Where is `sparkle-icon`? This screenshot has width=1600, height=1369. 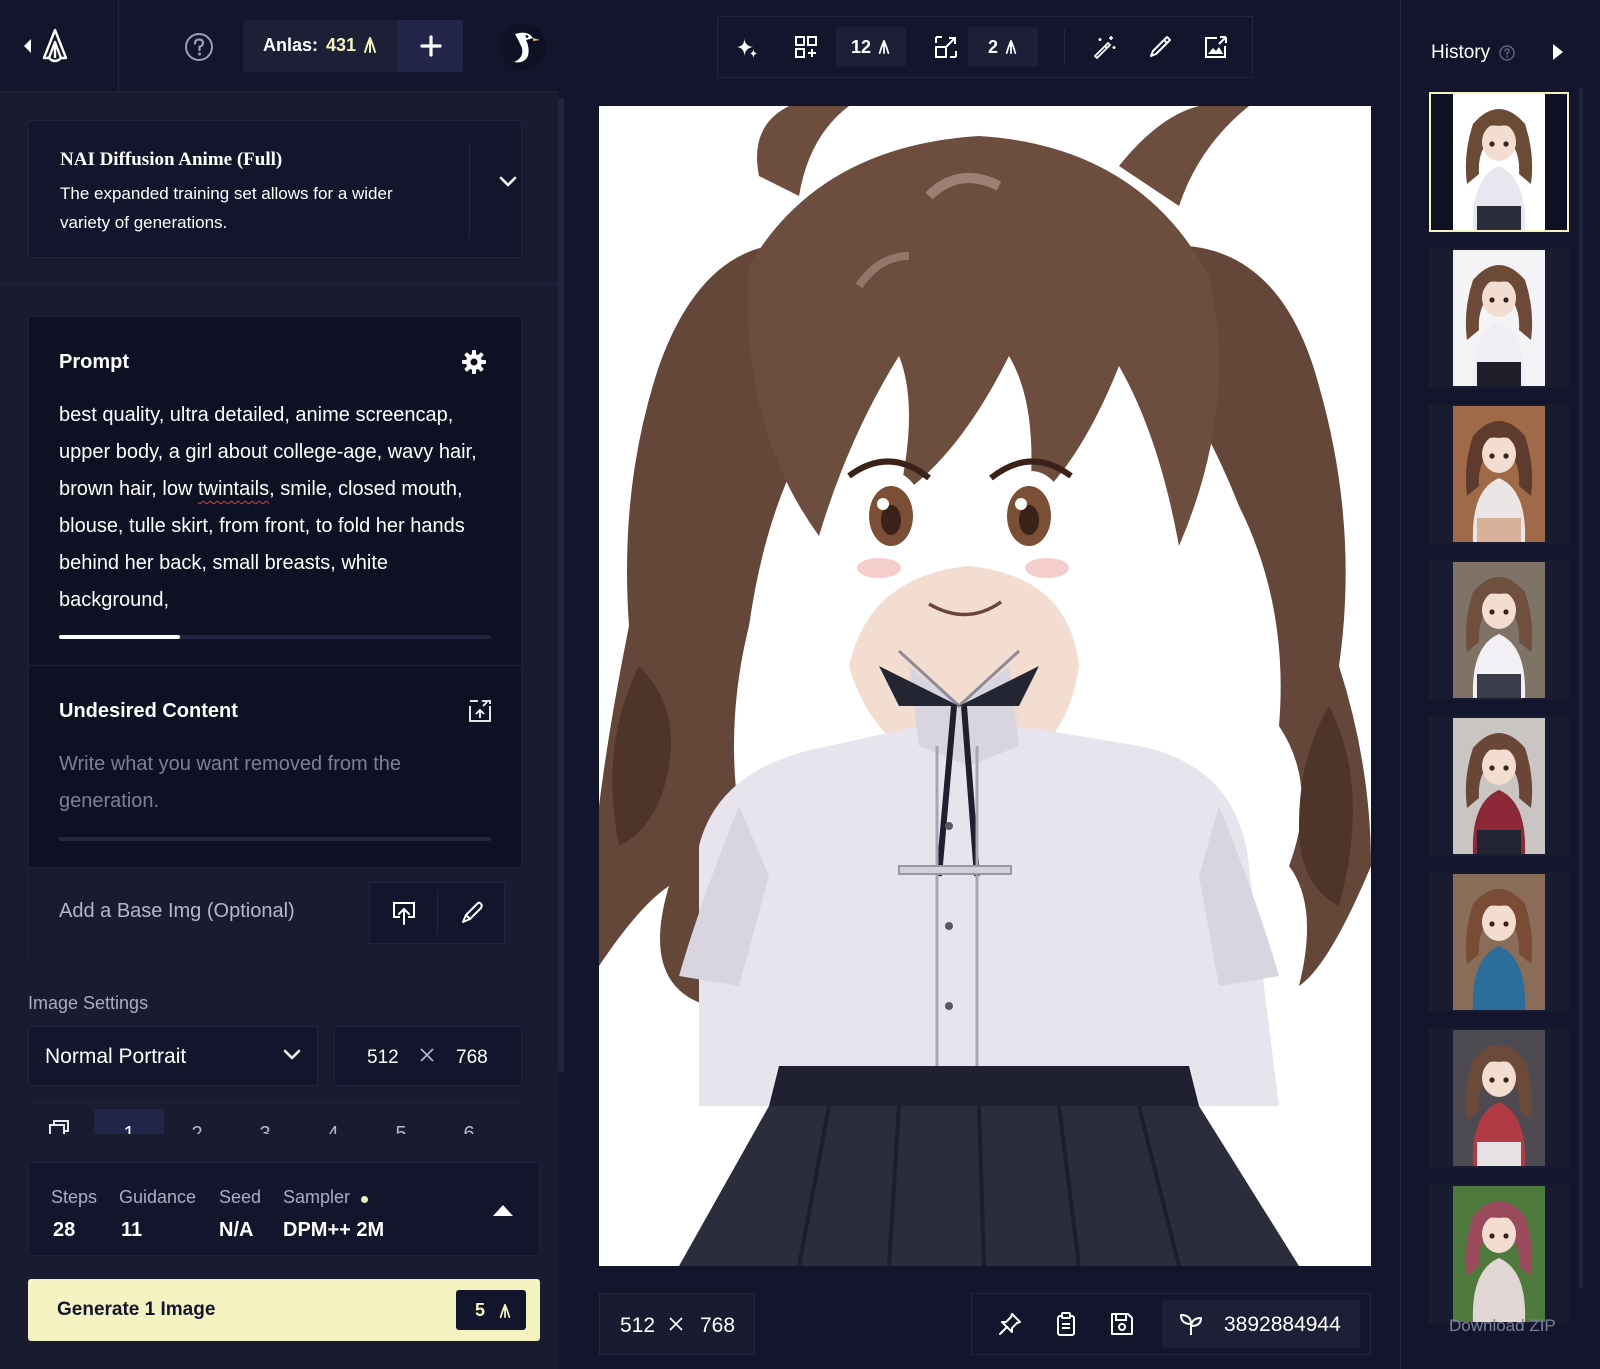
sparkle-icon is located at coordinates (746, 47).